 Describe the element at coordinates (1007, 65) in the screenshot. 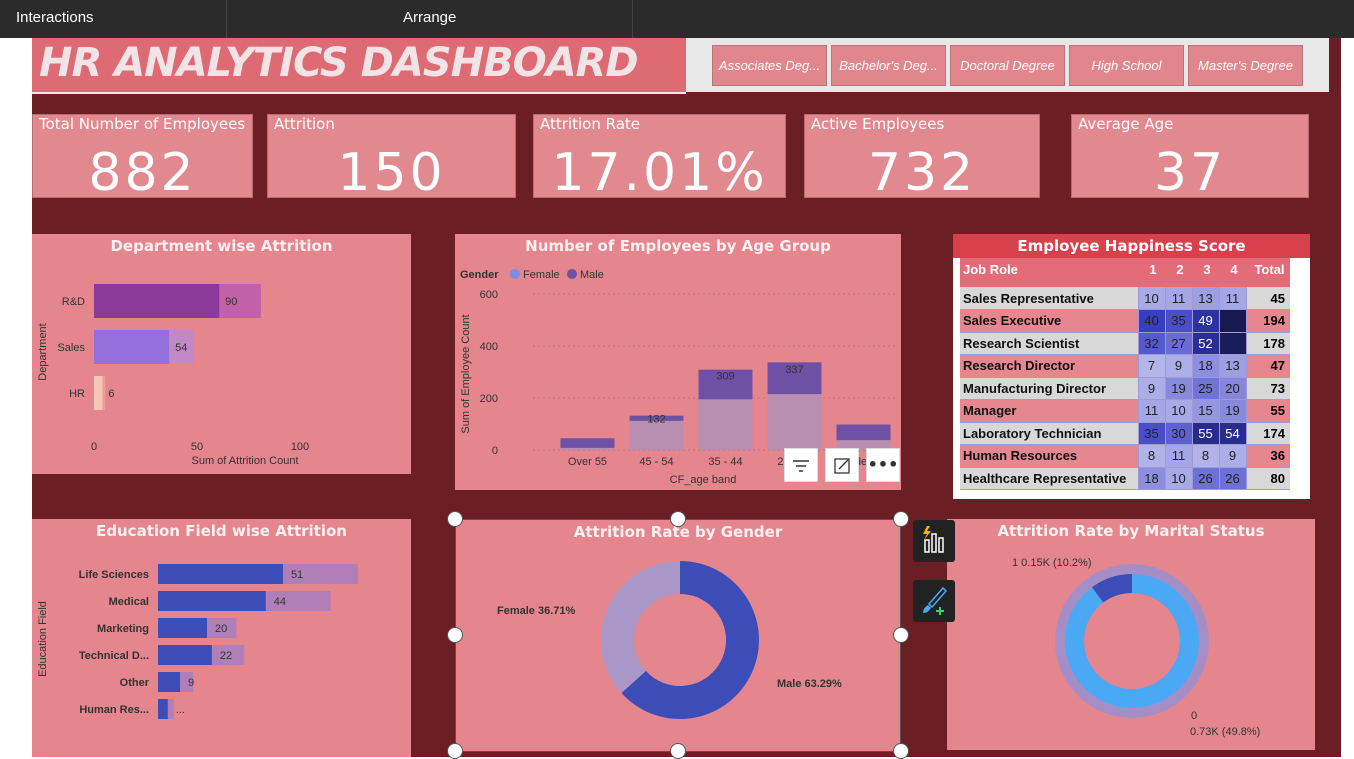

I see `slicer-doctoral-degree: Doctoral Degree` at that location.